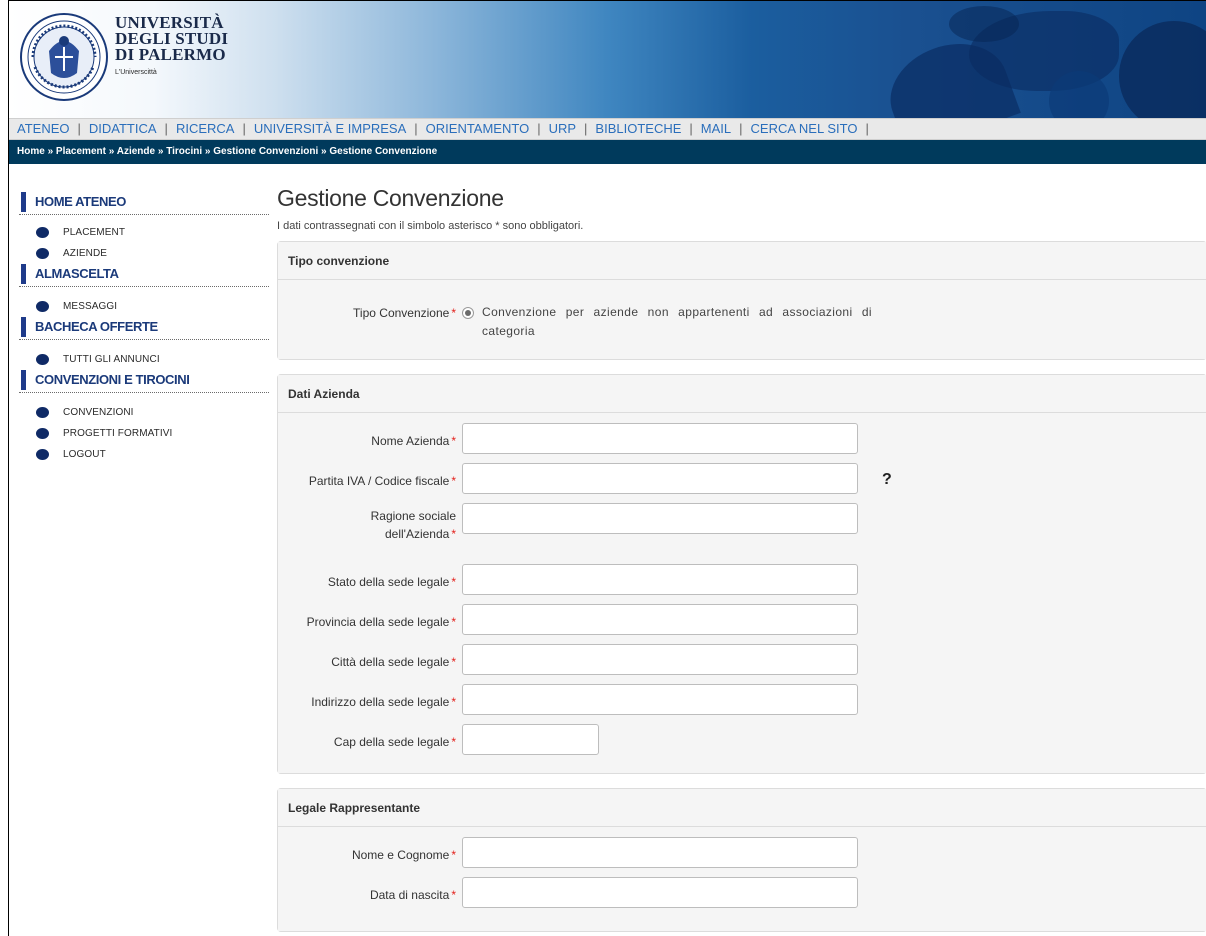 The width and height of the screenshot is (1206, 936). I want to click on sidebar-section-convenzioni-tirocini: CONVENZIONI E TIROCINI, so click(144, 376).